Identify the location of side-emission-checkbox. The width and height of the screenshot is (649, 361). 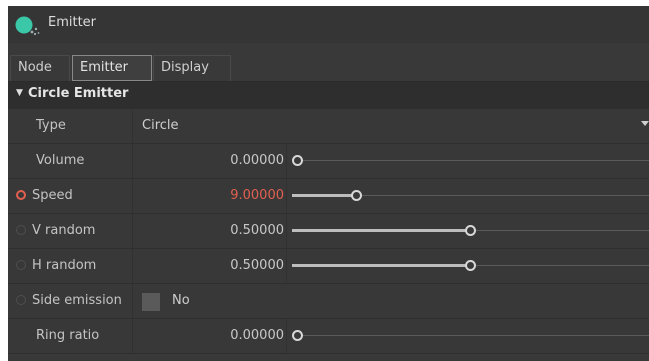
(151, 302).